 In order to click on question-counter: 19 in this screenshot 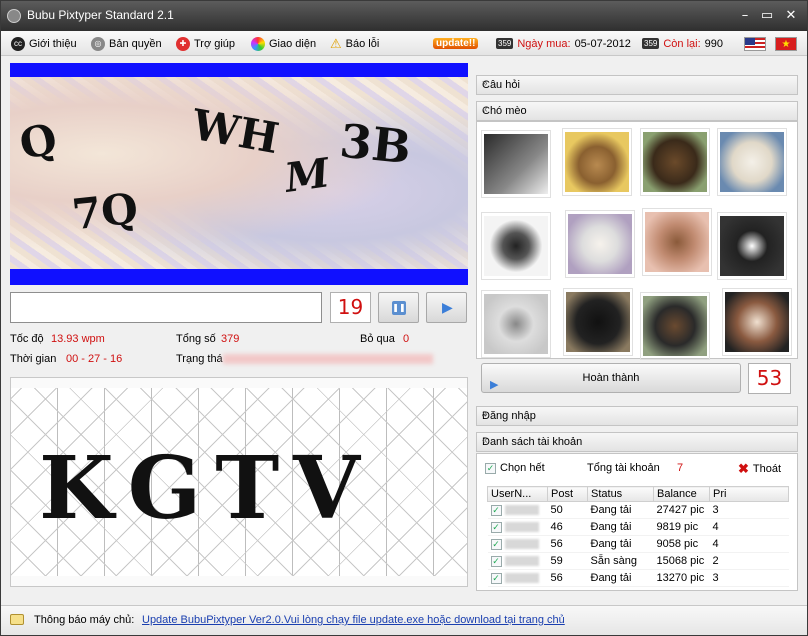, I will do `click(350, 307)`.